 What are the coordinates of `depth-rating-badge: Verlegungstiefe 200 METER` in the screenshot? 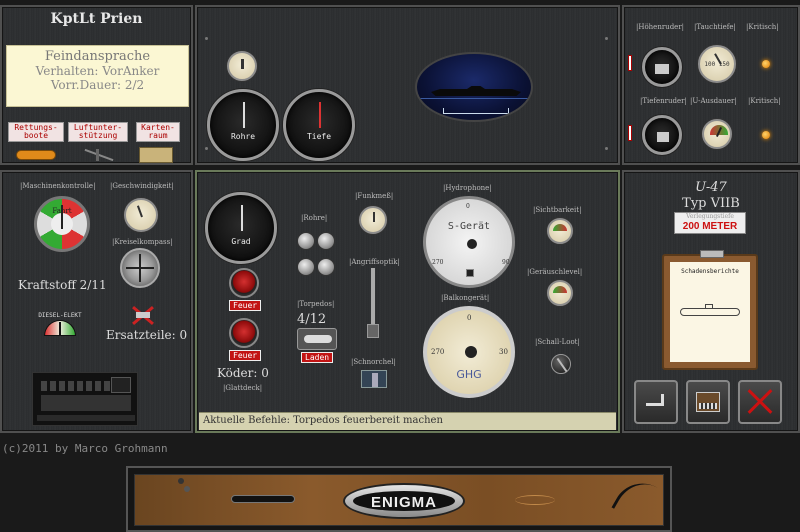 It's located at (710, 223).